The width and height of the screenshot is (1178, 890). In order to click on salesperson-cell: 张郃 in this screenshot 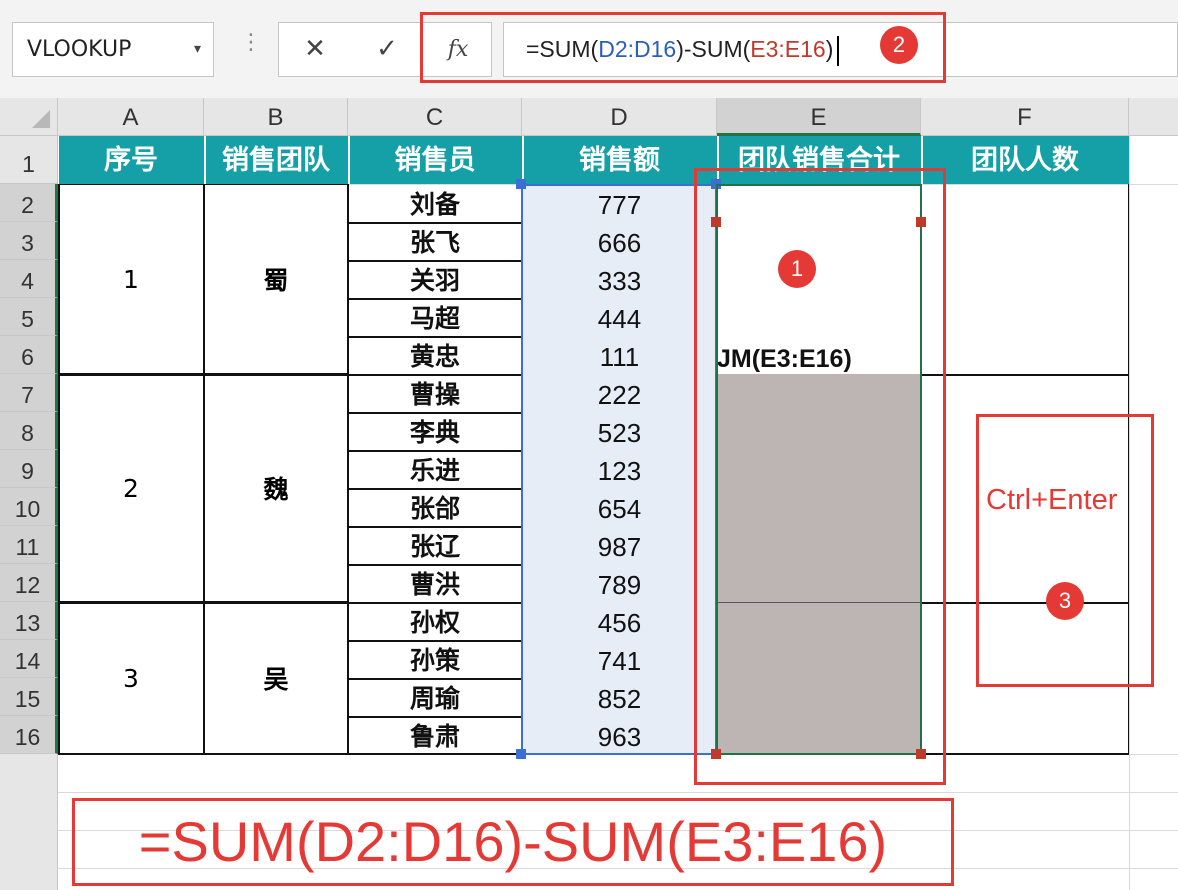, I will do `click(435, 507)`.